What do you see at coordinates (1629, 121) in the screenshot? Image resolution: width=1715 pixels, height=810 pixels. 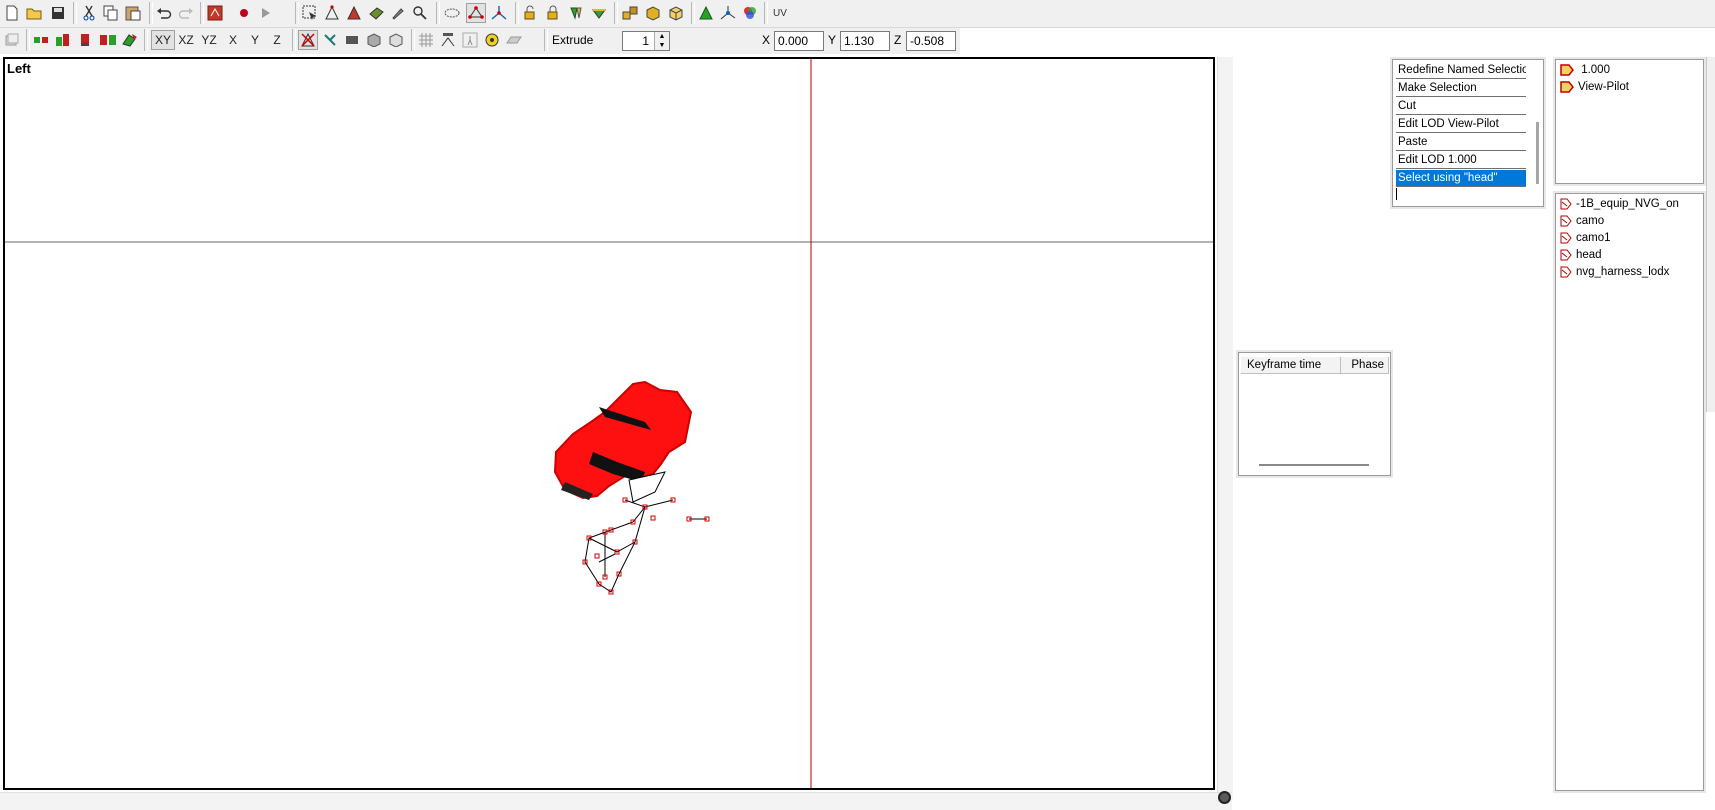 I see `lod-panel: 1.000 View-Pilot` at bounding box center [1629, 121].